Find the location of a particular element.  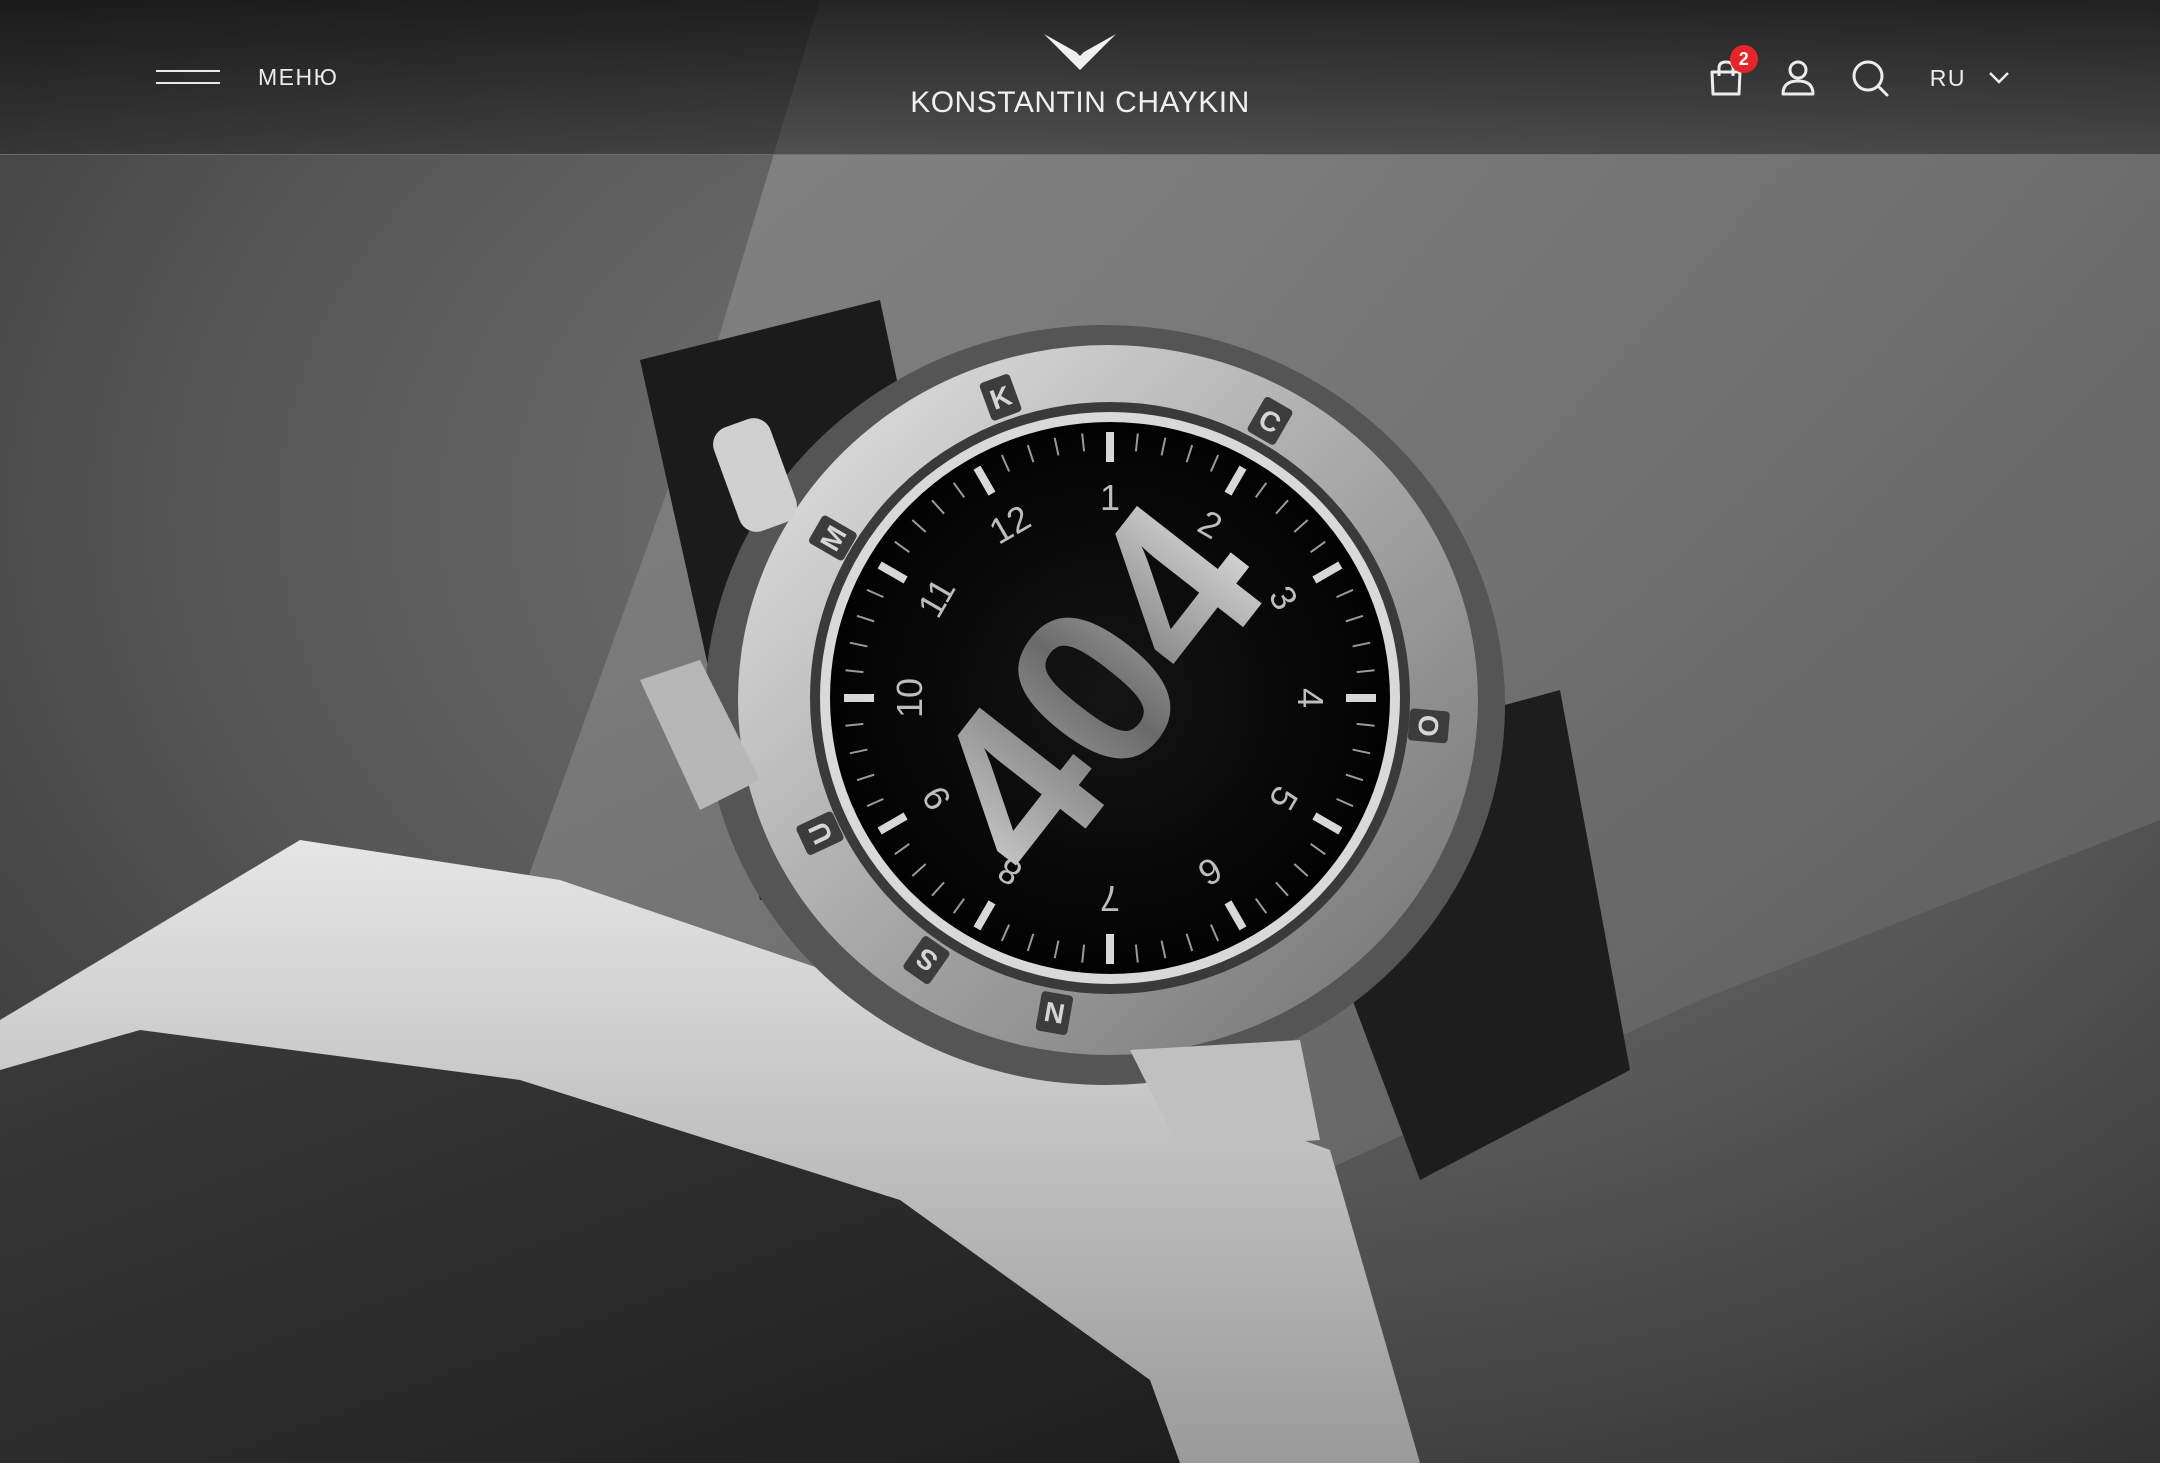

bezel-letter: O is located at coordinates (1428, 726).